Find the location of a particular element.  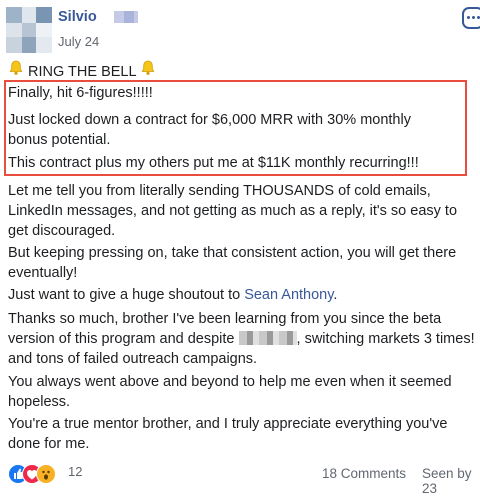

post-title-line: RING THE BELL is located at coordinates (82, 70).